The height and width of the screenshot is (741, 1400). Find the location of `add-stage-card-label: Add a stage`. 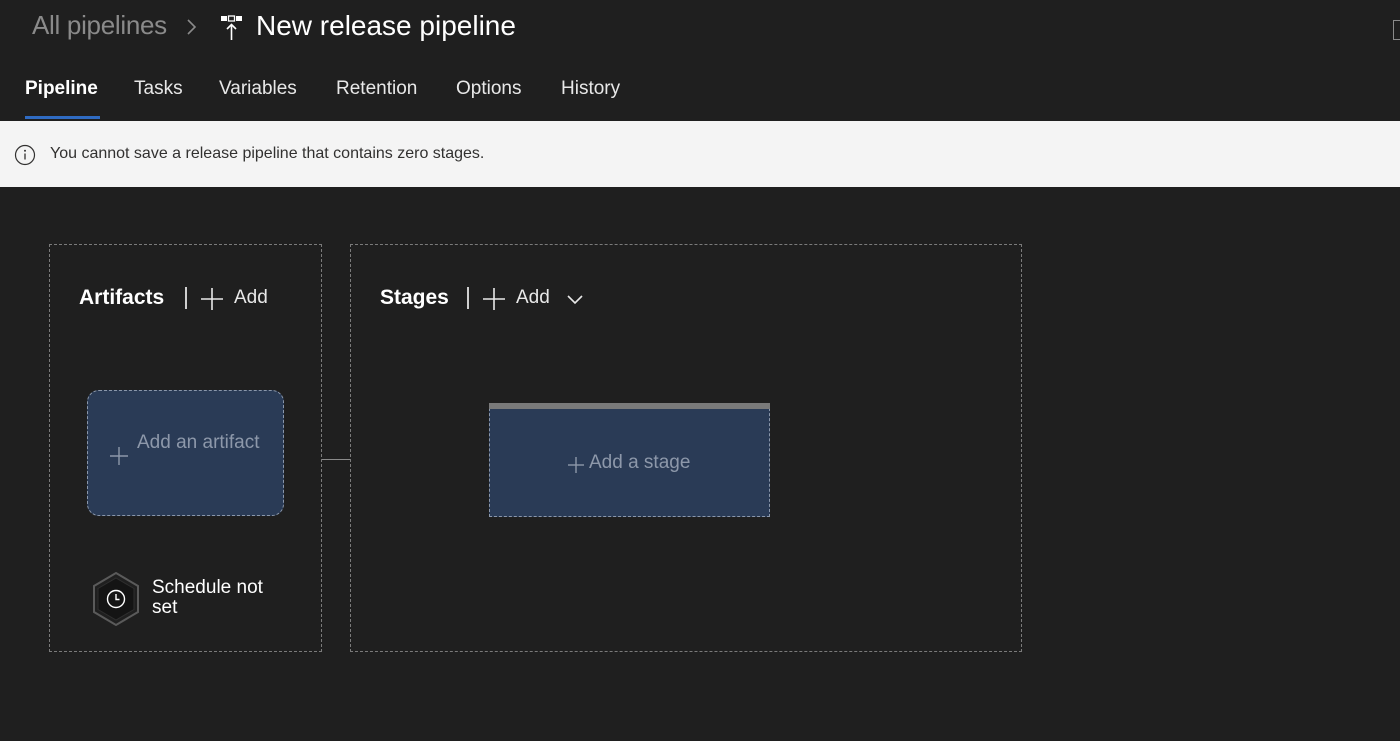

add-stage-card-label: Add a stage is located at coordinates (640, 462).